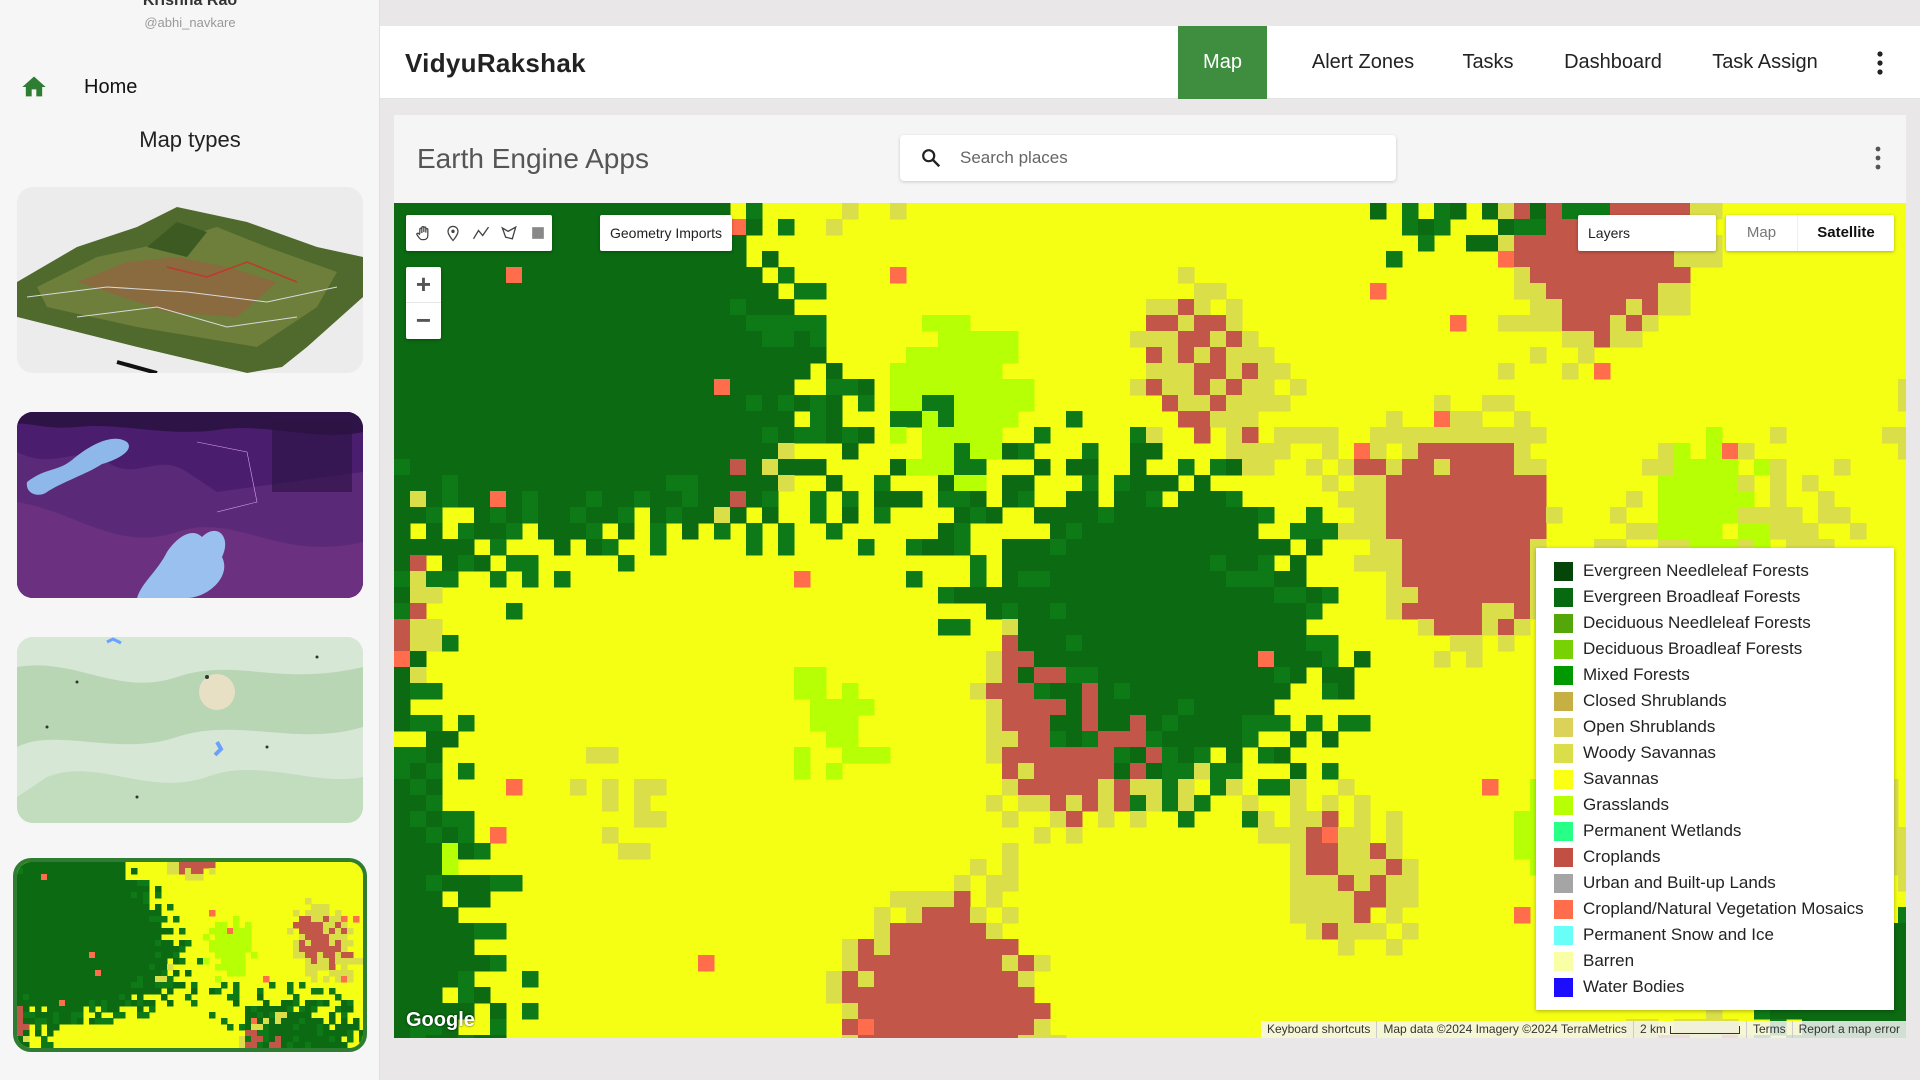 The image size is (1920, 1080). I want to click on legend-label: Evergreen Needleleaf Forests, so click(1696, 570).